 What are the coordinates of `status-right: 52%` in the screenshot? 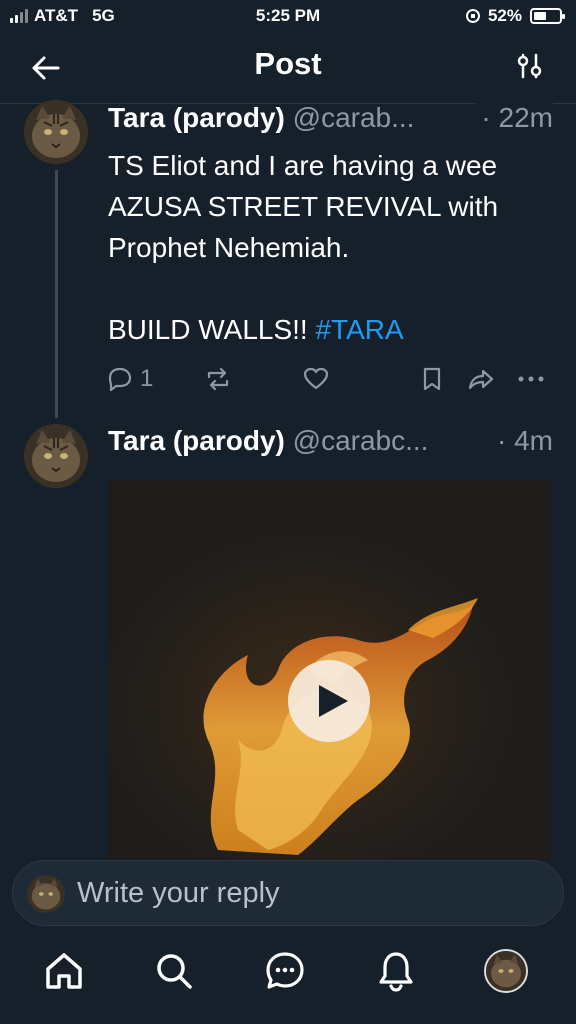 It's located at (515, 16).